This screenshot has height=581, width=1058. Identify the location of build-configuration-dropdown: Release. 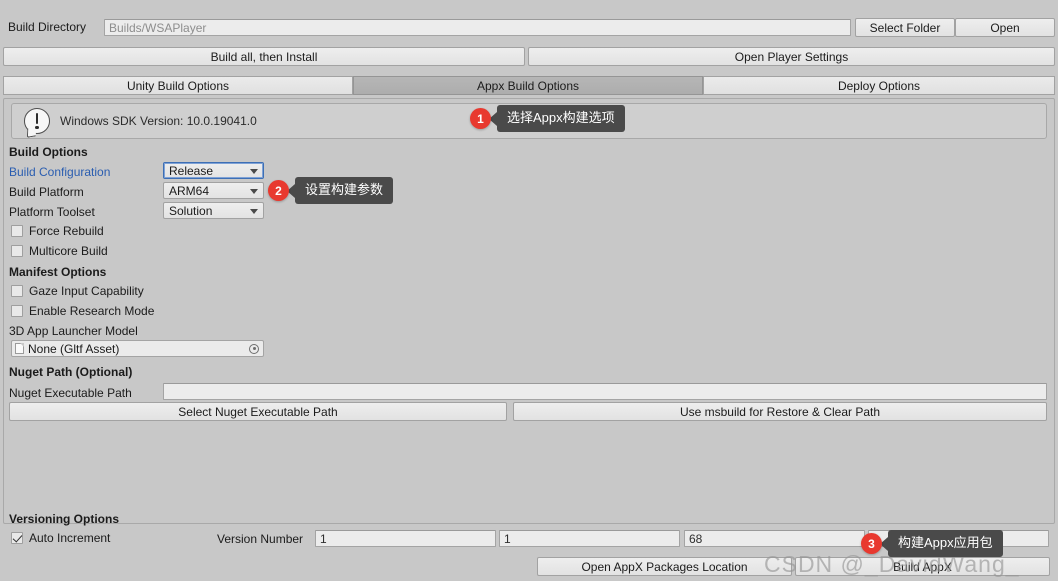
(213, 170).